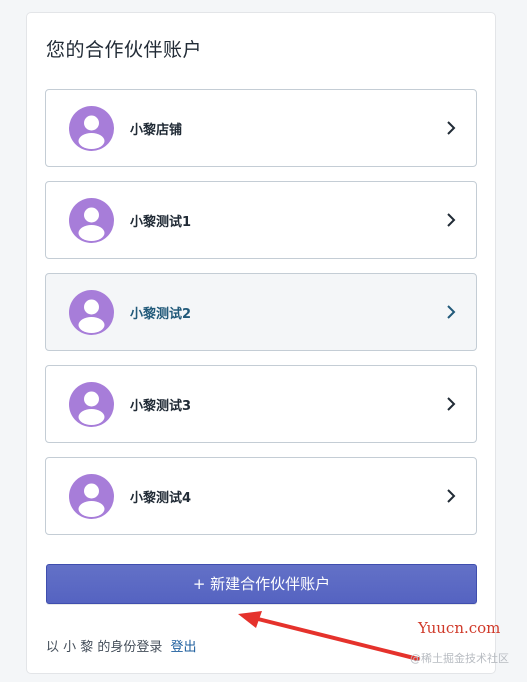  I want to click on account-row: 小黎测试3, so click(261, 404).